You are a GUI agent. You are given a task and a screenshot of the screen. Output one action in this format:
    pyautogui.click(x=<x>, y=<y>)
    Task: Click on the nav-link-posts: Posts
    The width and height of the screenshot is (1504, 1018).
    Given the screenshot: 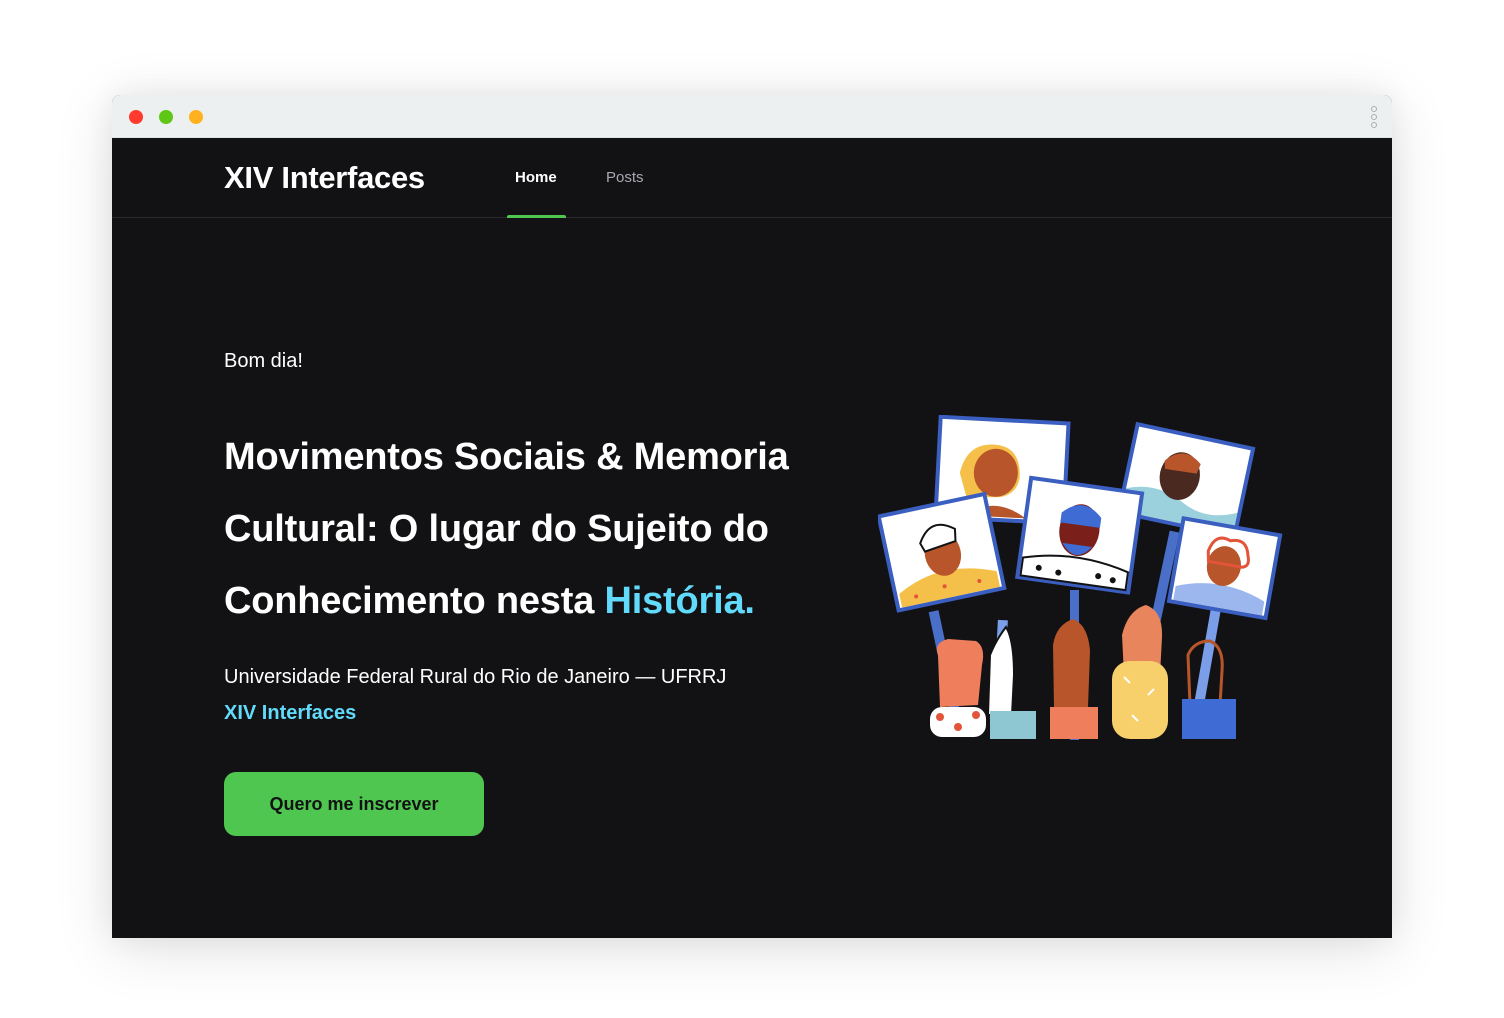 What is the action you would take?
    pyautogui.click(x=625, y=177)
    